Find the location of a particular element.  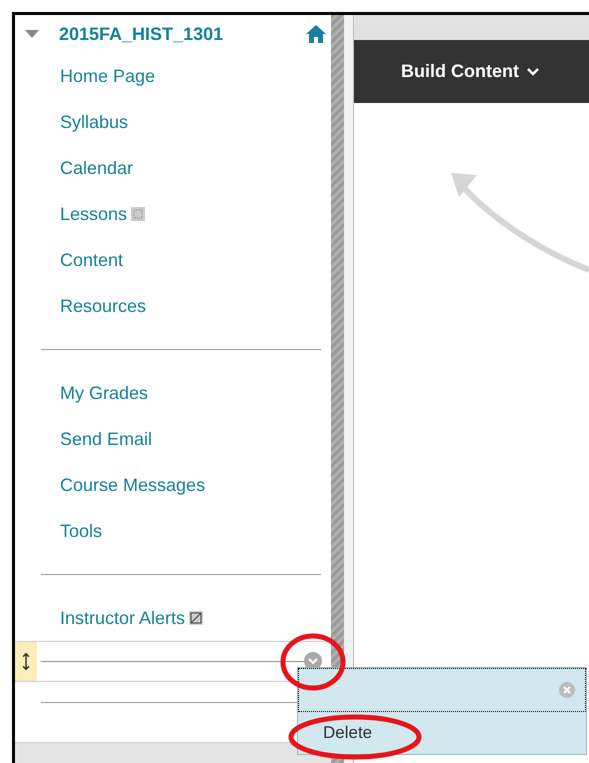

menu-link: Resources is located at coordinates (103, 306).